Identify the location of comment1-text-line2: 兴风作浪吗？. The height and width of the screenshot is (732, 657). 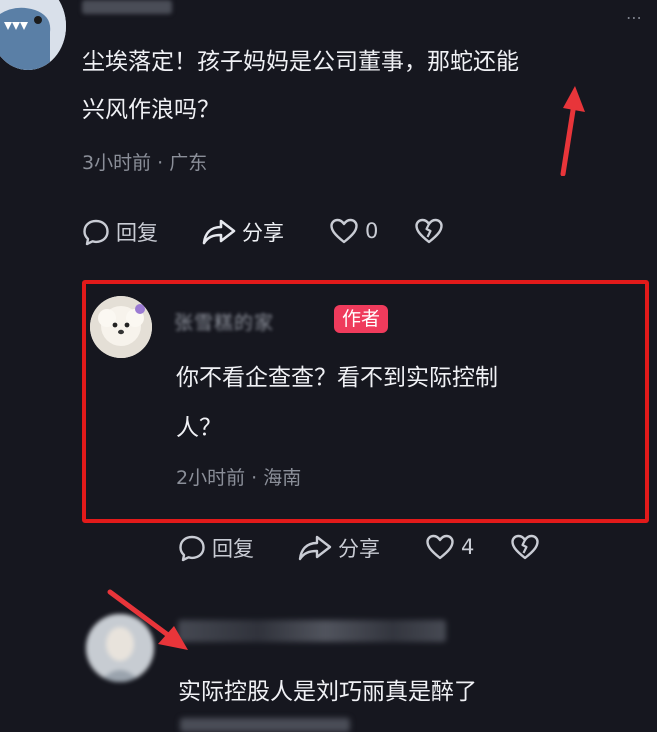
(151, 110).